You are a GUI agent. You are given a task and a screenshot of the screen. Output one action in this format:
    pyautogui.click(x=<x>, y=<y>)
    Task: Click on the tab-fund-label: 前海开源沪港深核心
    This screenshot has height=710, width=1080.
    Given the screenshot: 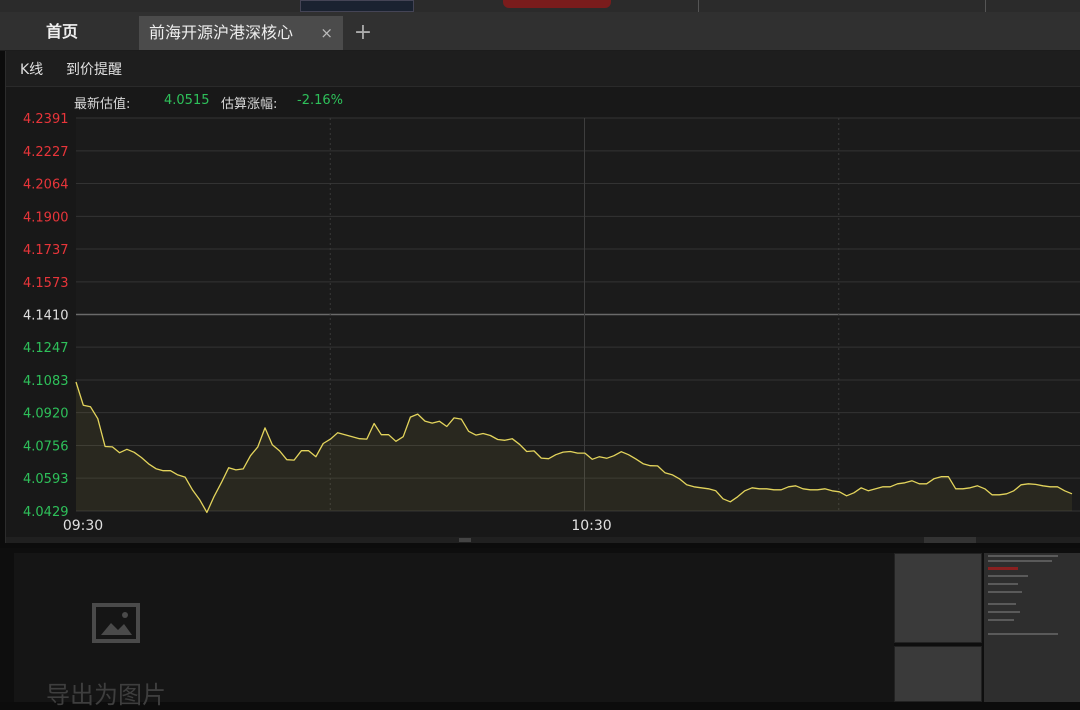 What is the action you would take?
    pyautogui.click(x=221, y=32)
    